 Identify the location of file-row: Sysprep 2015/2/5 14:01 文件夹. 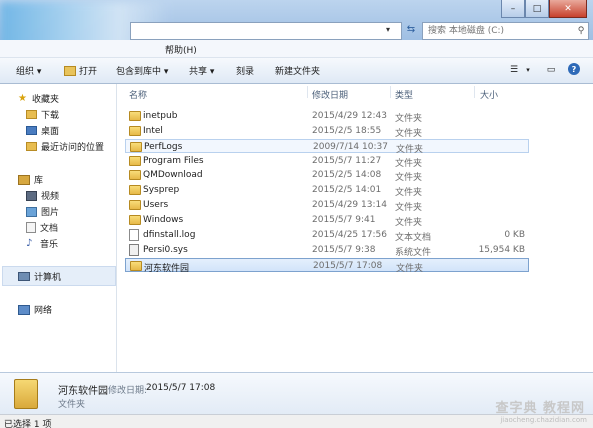
(327, 191).